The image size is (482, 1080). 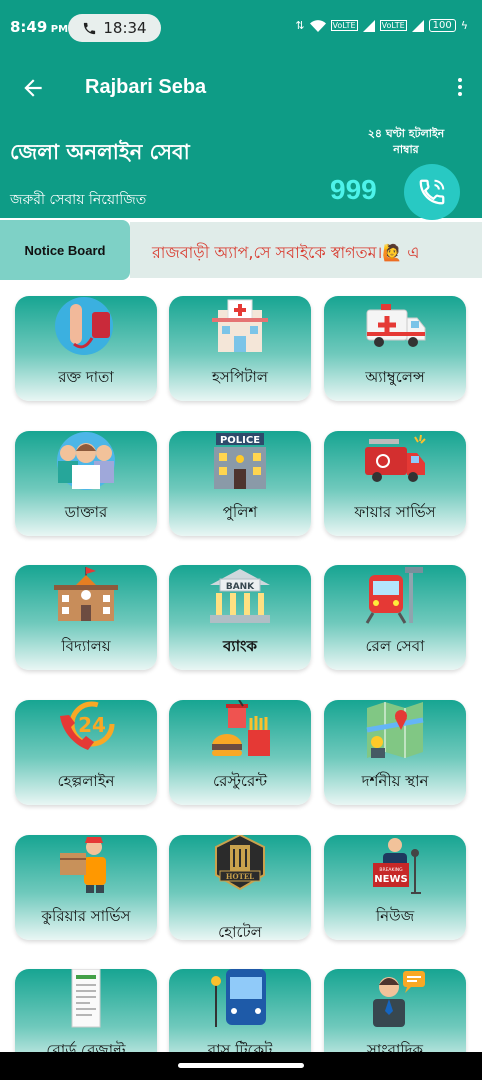 What do you see at coordinates (395, 348) in the screenshot?
I see `service-tile-ambulance: অ্যাম্বুলেন্স` at bounding box center [395, 348].